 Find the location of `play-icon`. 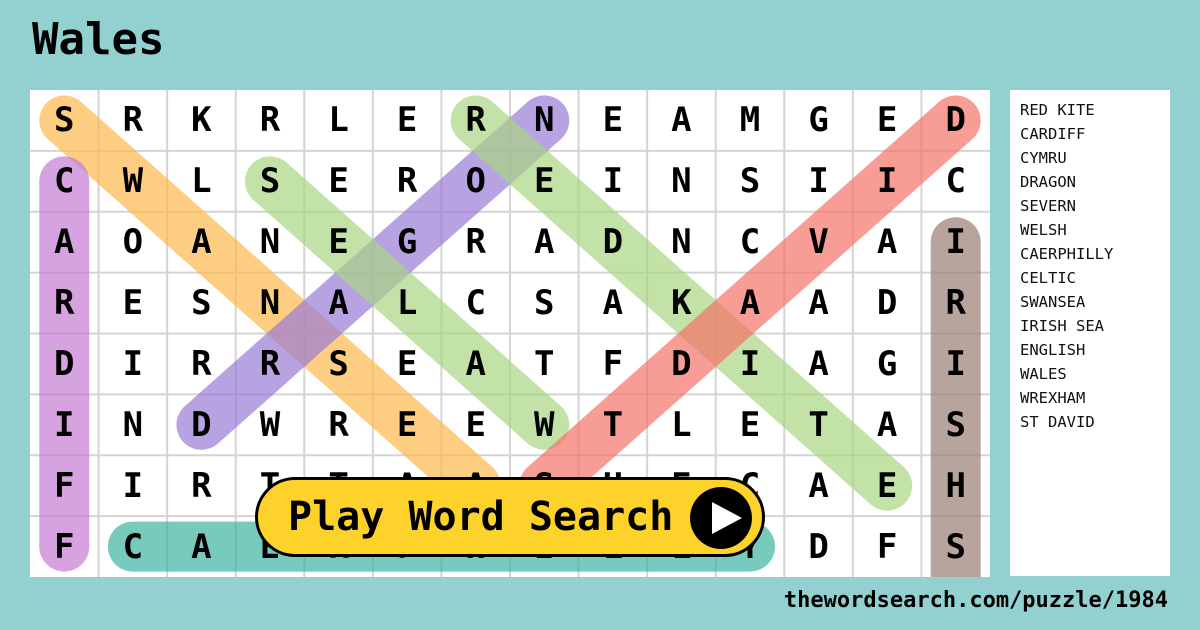

play-icon is located at coordinates (721, 518).